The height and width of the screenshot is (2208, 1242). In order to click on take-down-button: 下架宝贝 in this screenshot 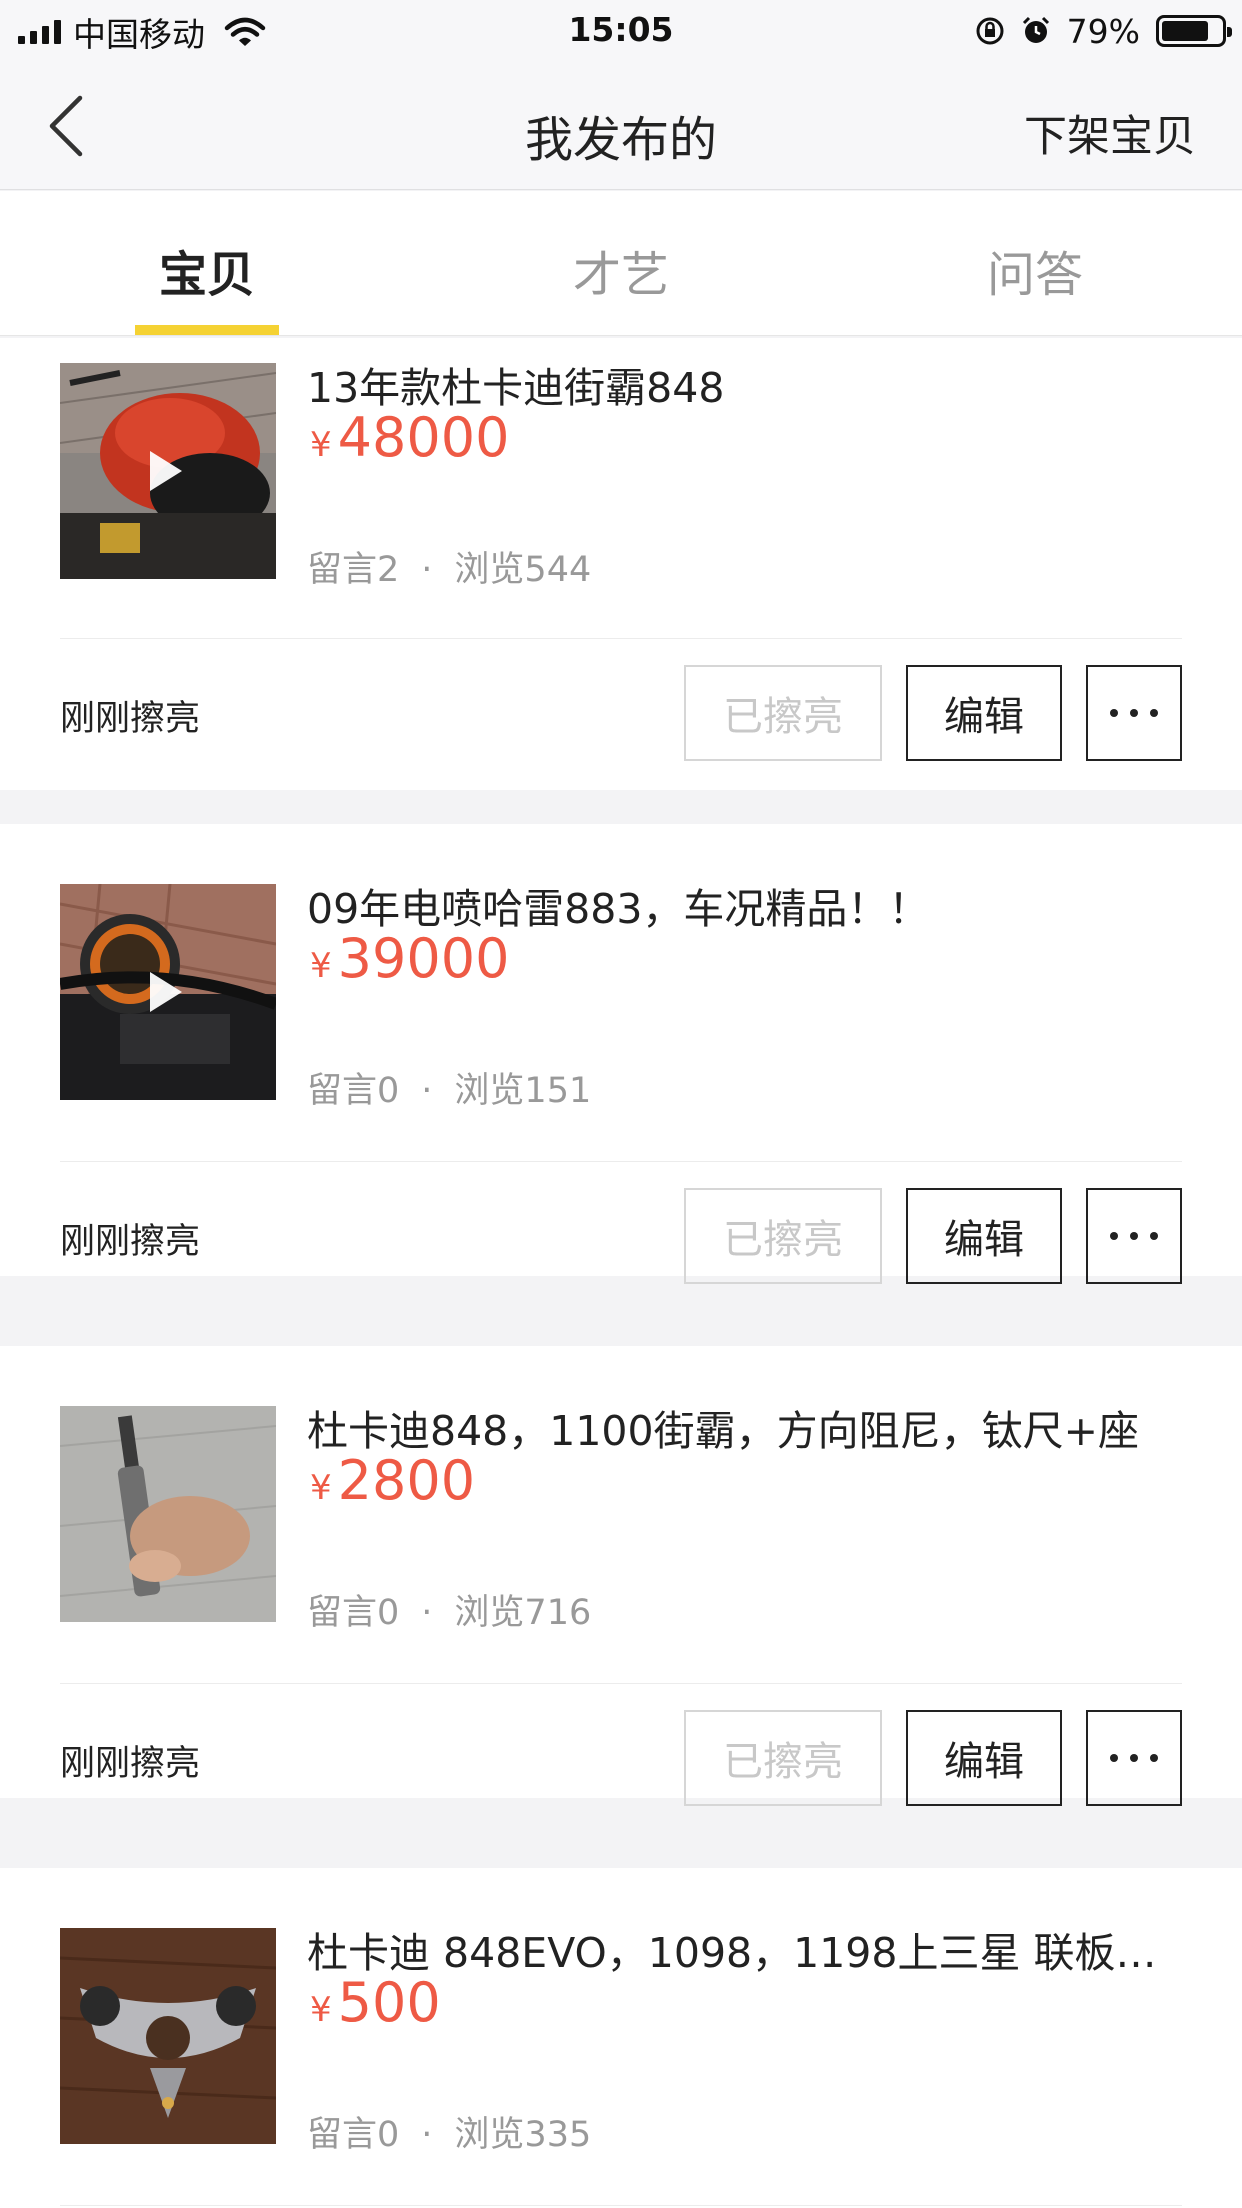, I will do `click(1110, 133)`.